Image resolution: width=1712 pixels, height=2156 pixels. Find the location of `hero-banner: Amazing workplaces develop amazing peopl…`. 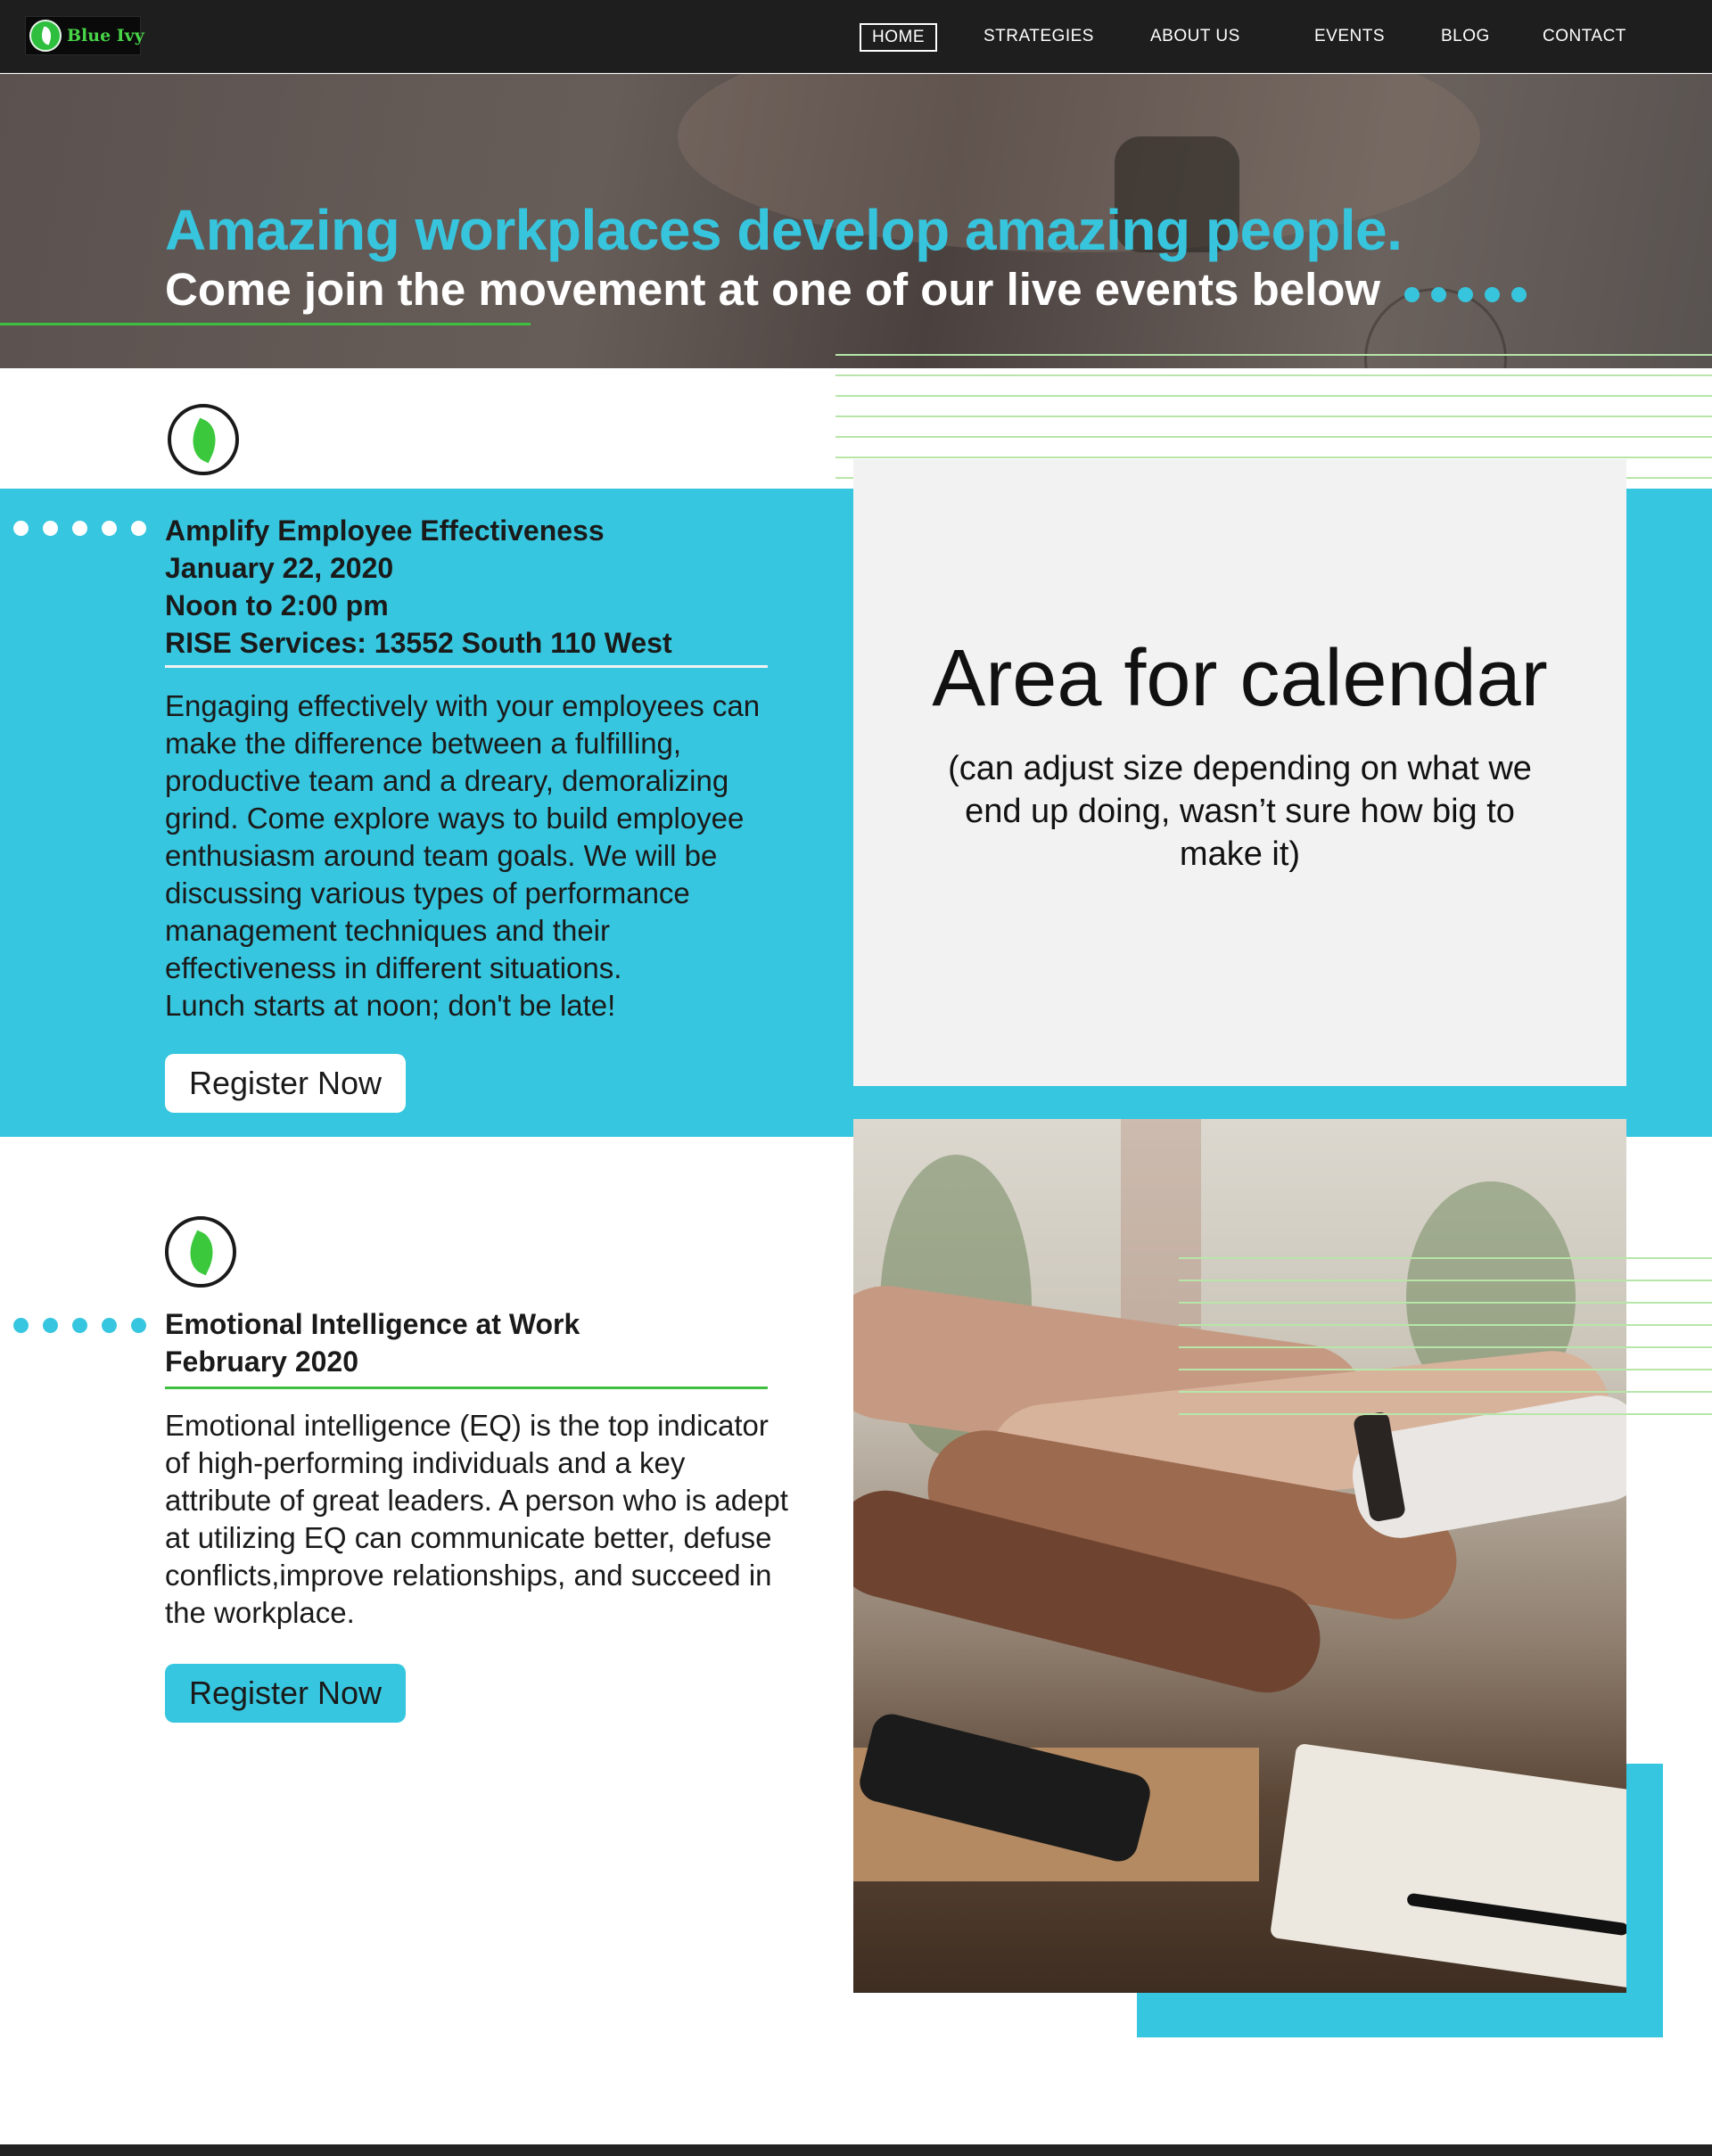

hero-banner: Amazing workplaces develop amazing peopl… is located at coordinates (856, 221).